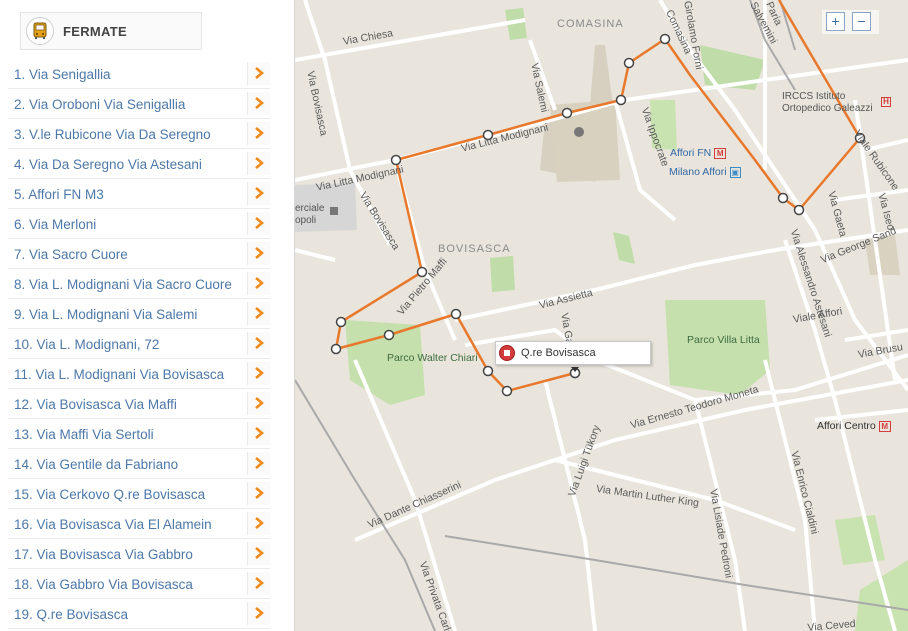 The image size is (908, 631). Describe the element at coordinates (95, 31) in the screenshot. I see `fermate-title: FERMATE` at that location.